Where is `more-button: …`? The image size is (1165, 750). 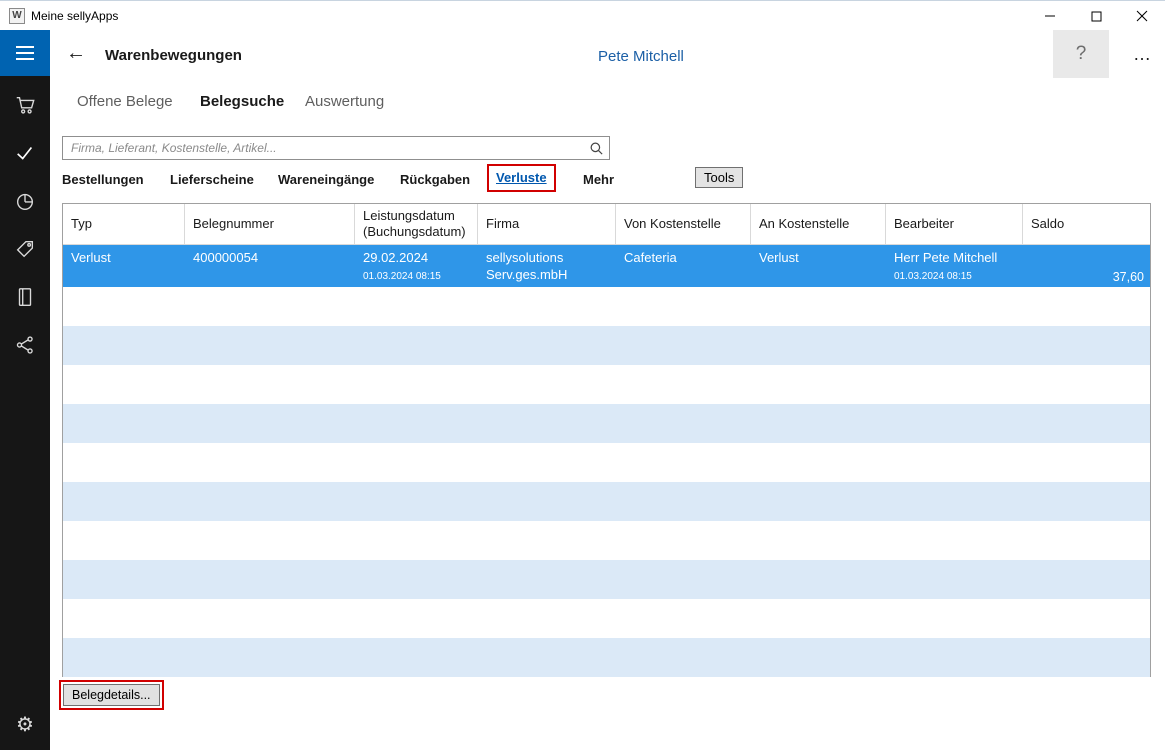 more-button: … is located at coordinates (1142, 54).